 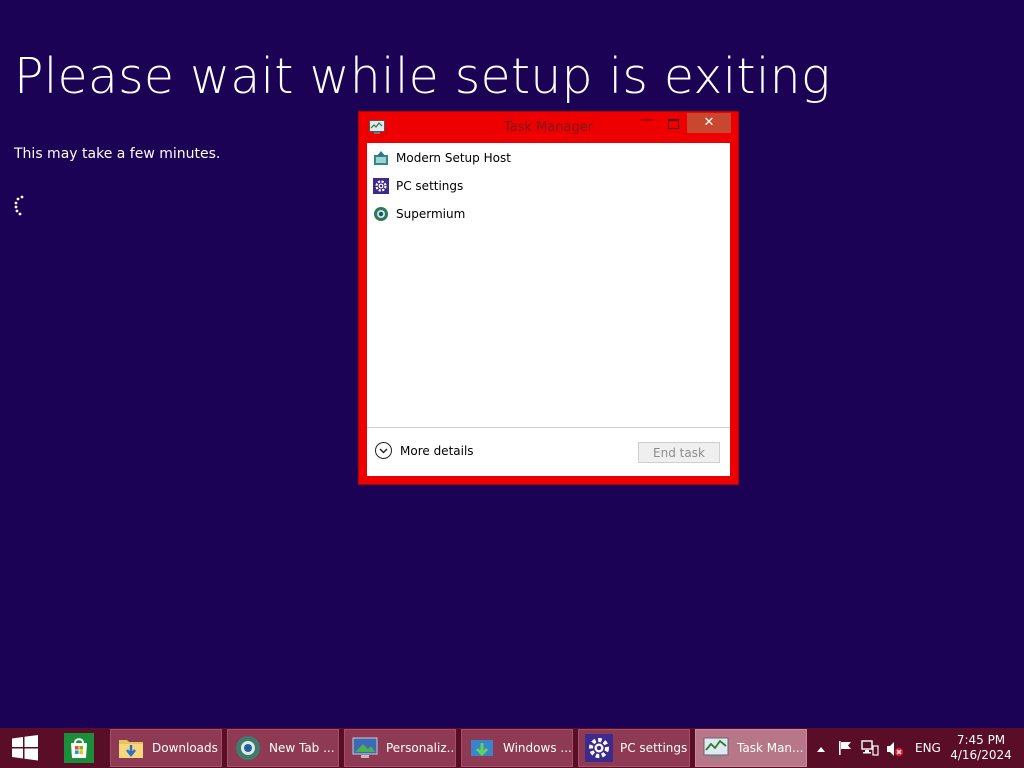 I want to click on store-icon, so click(x=79, y=748).